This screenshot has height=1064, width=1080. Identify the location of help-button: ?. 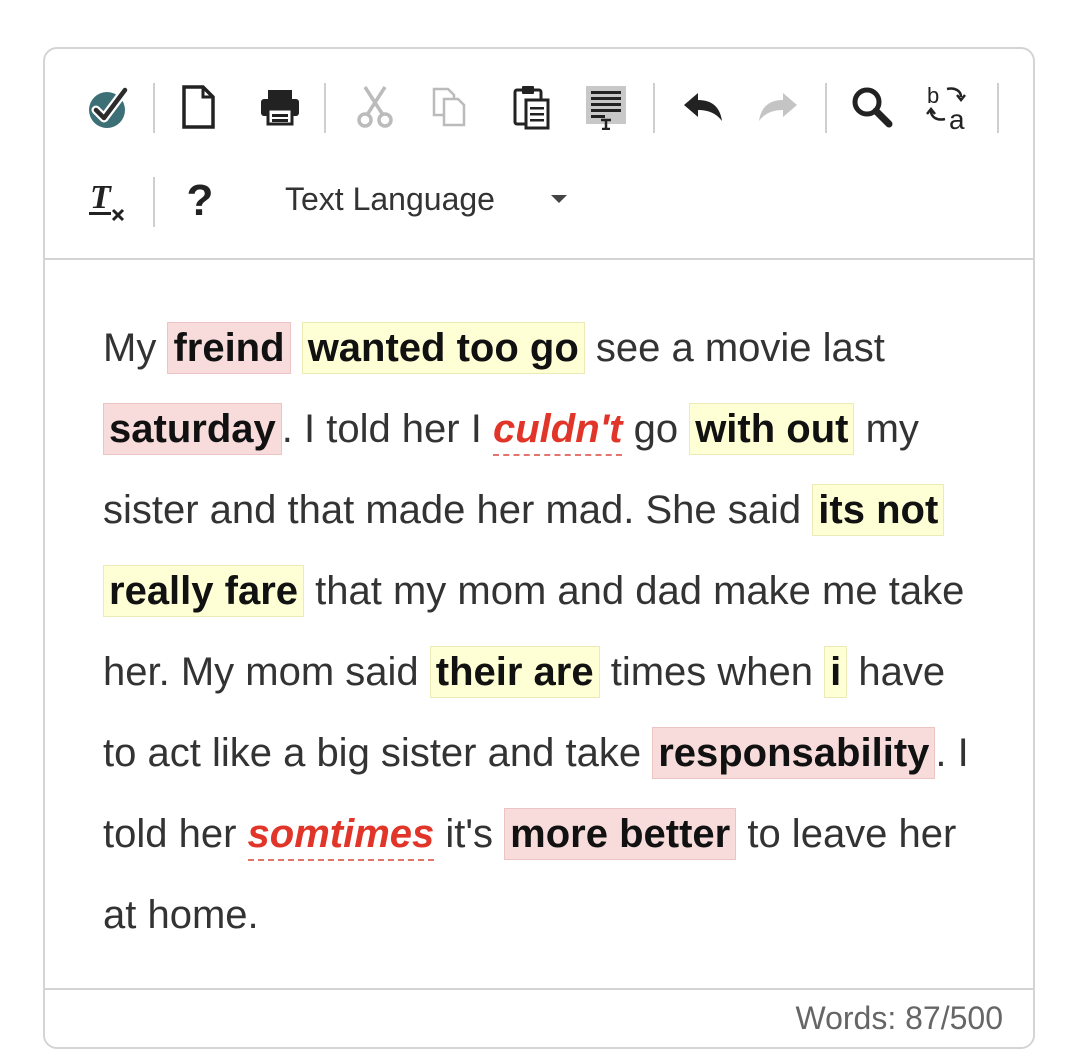
(200, 201).